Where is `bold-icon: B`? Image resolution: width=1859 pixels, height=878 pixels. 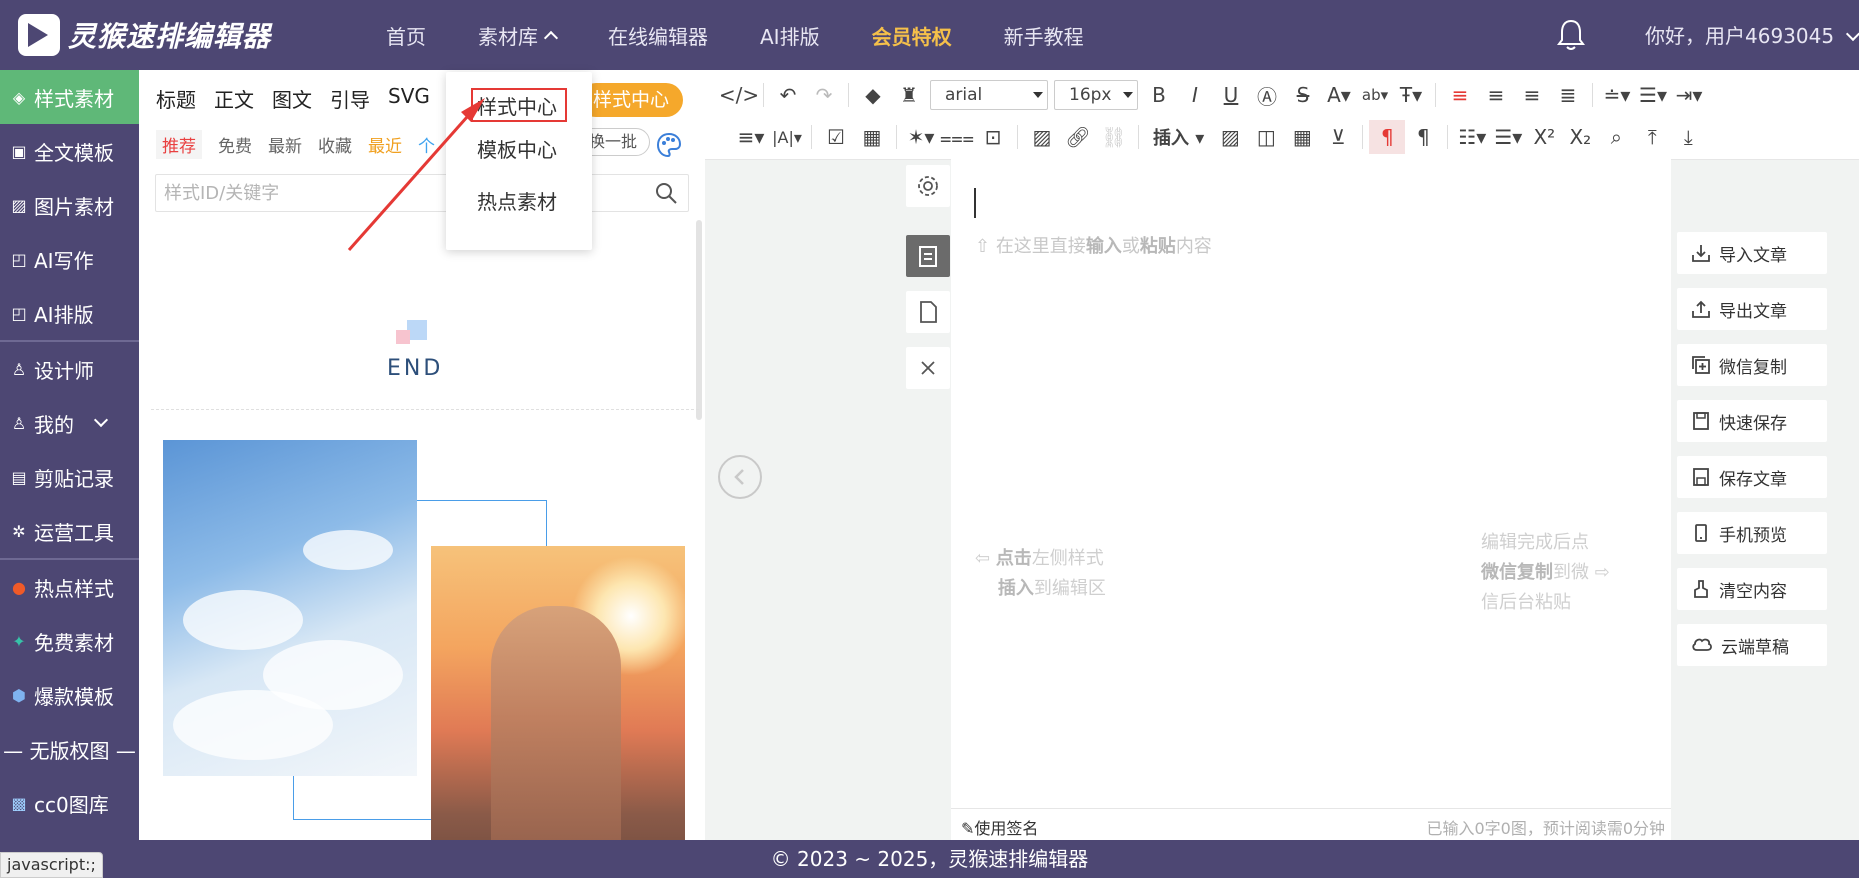 bold-icon: B is located at coordinates (1159, 95).